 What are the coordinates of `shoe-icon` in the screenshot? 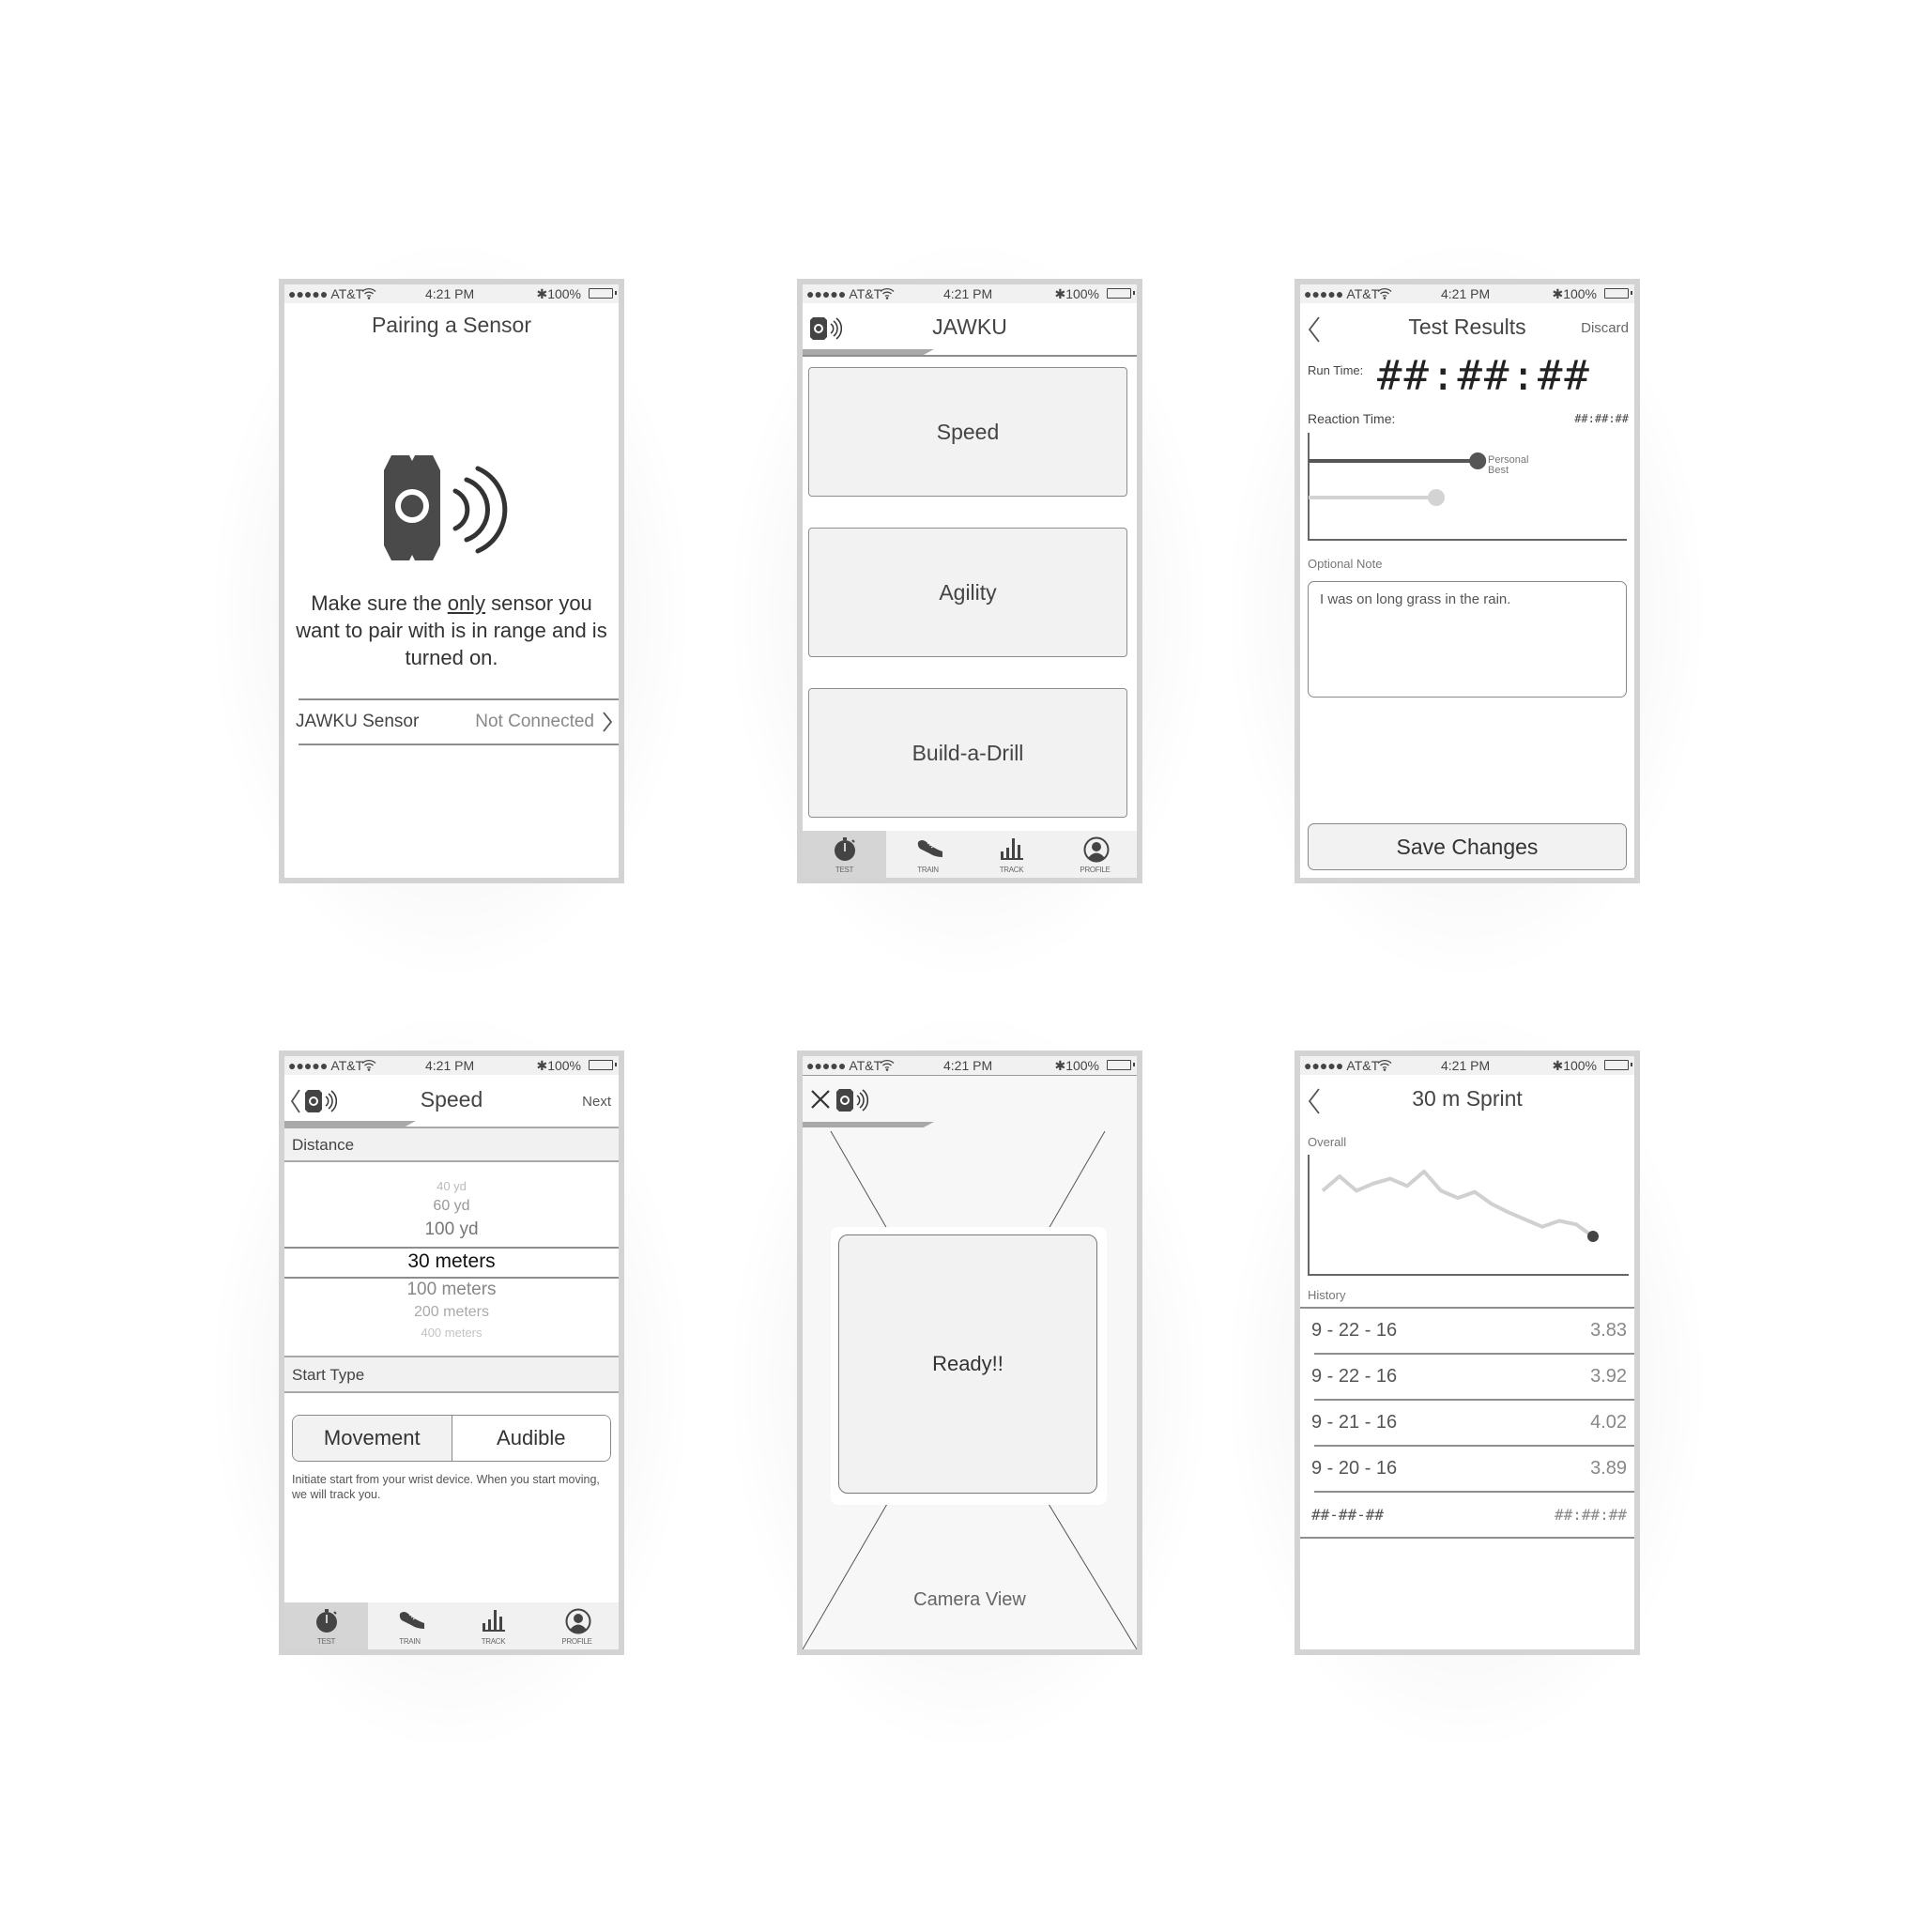 It's located at (411, 1621).